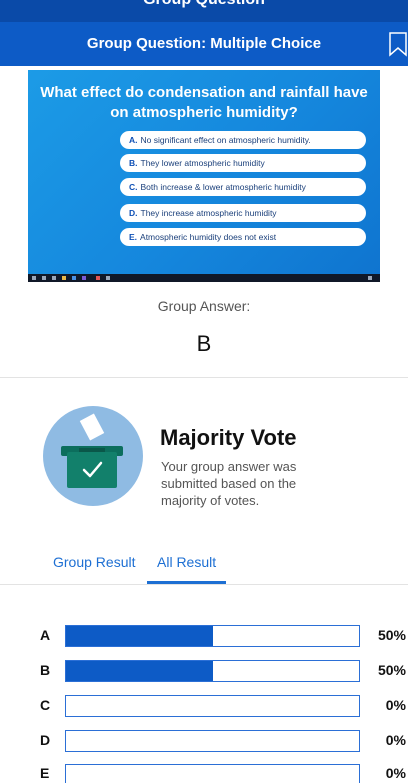 Image resolution: width=408 pixels, height=783 pixels. Describe the element at coordinates (45, 773) in the screenshot. I see `result-letter: E` at that location.